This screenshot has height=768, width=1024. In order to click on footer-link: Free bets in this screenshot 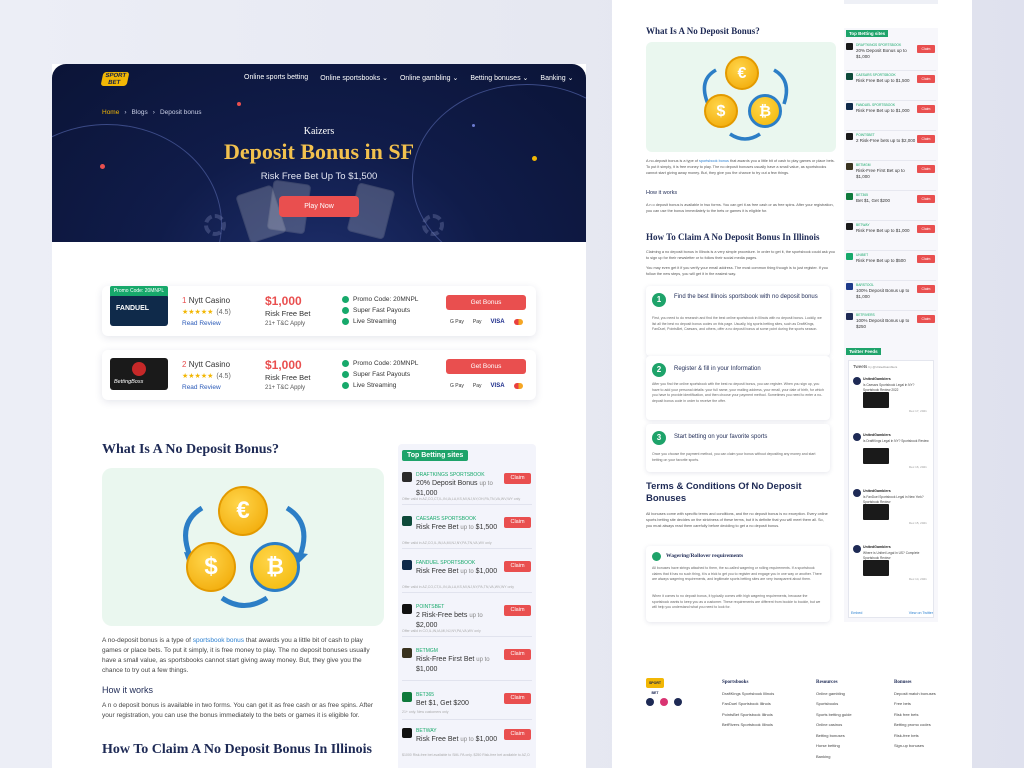, I will do `click(915, 704)`.